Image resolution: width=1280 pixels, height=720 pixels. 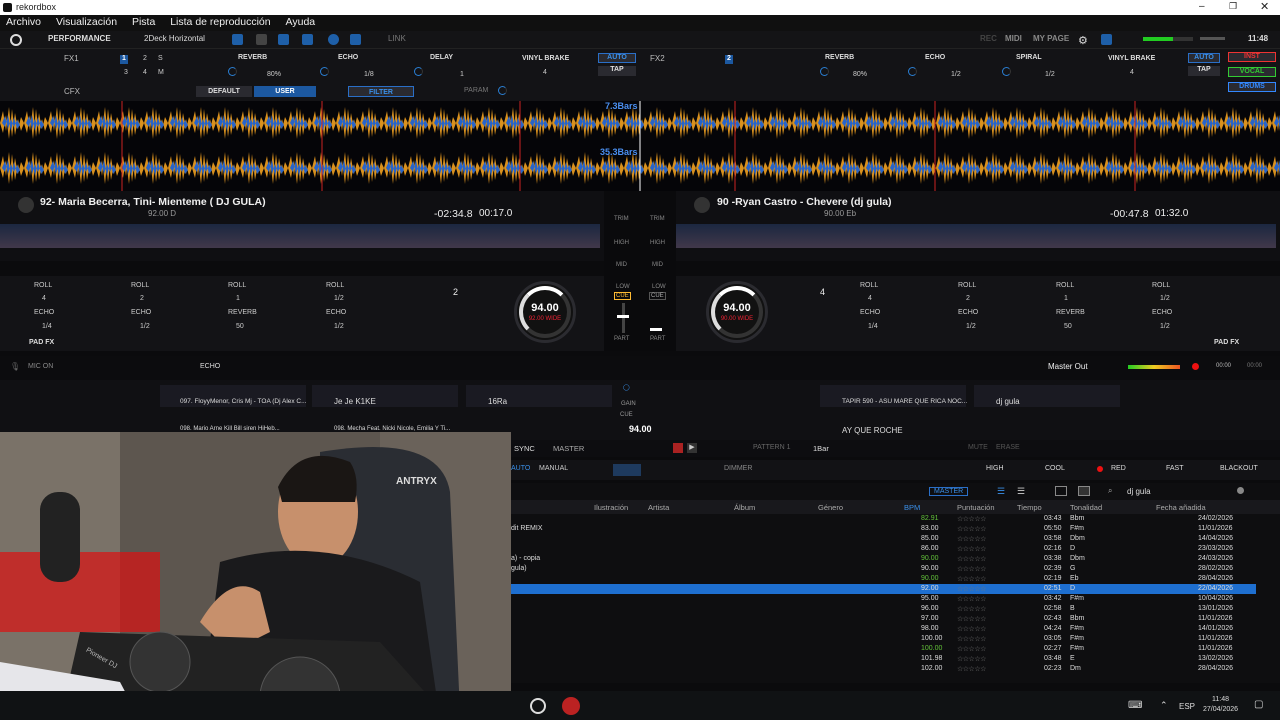 I want to click on monitor-icon, so click(x=1106, y=39).